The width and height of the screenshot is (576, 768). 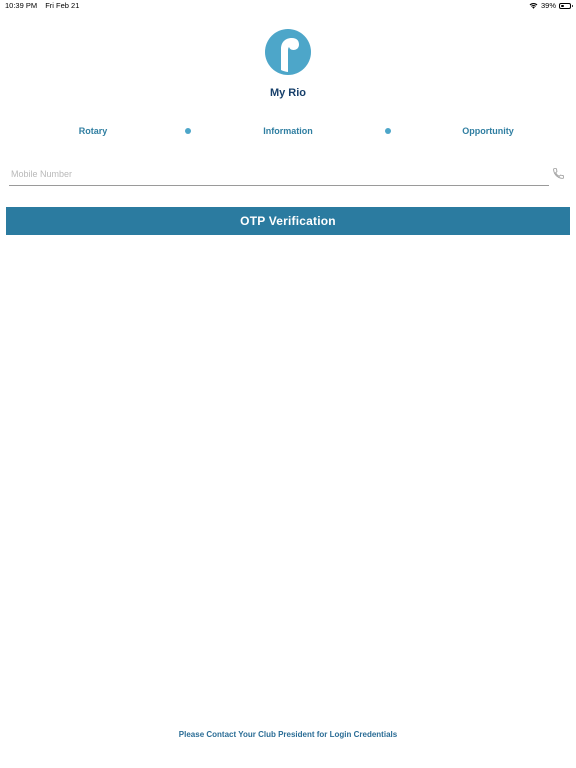 I want to click on status-bar: 10:39 PM Fri Feb 21 39%, so click(x=288, y=6).